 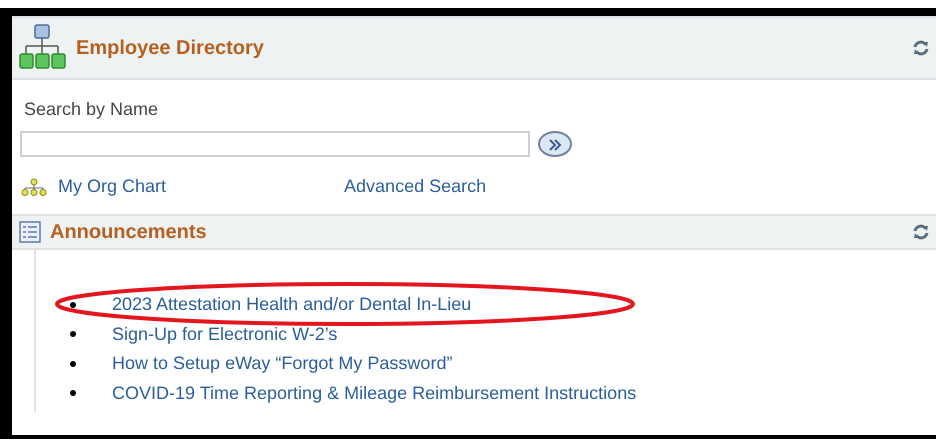 What do you see at coordinates (292, 304) in the screenshot?
I see `announcement-link: 2023 Attestation Health and/or Dental In-Lieu` at bounding box center [292, 304].